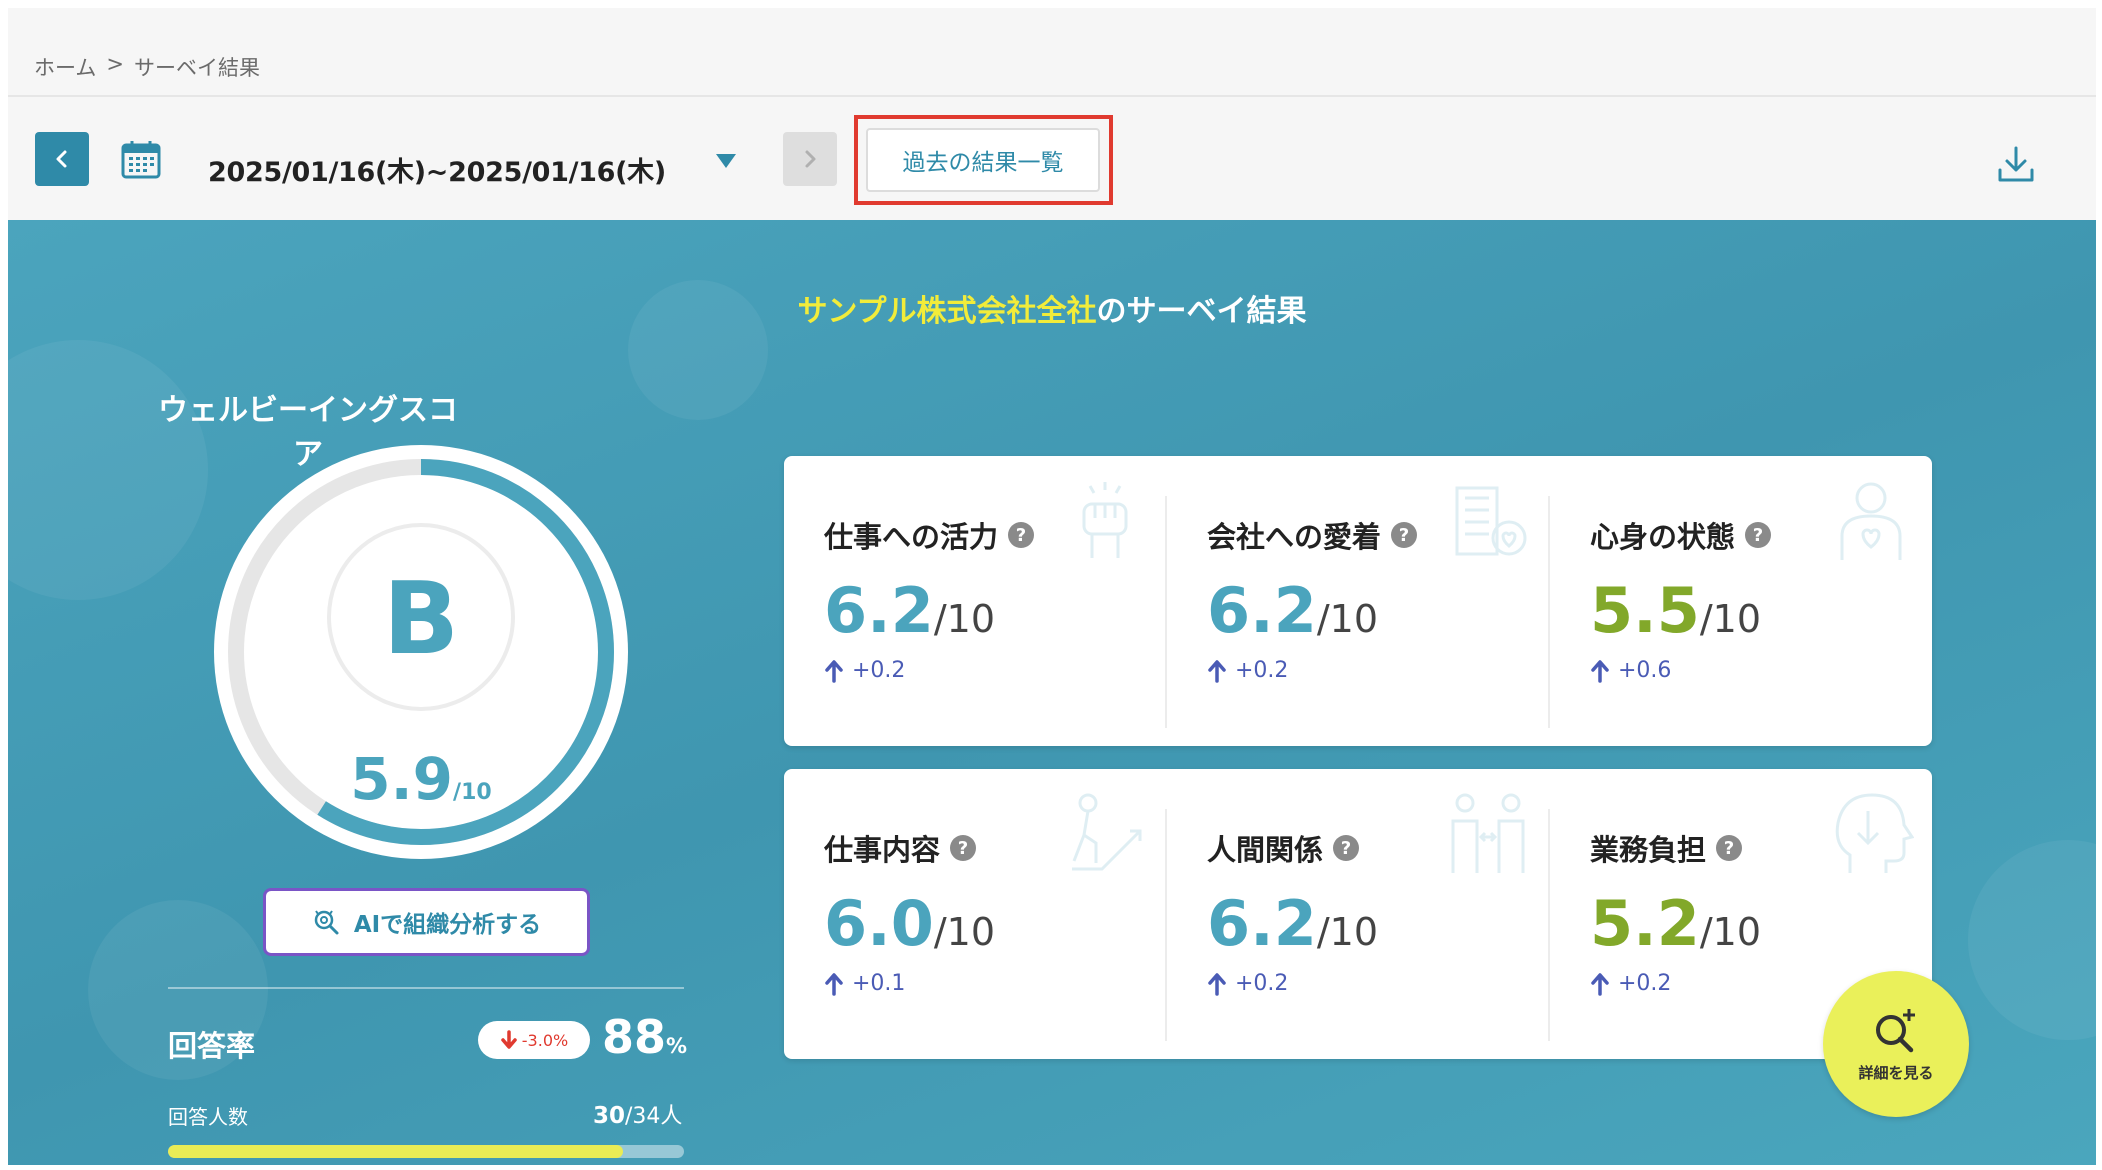 The height and width of the screenshot is (1170, 2102). I want to click on view-details-label: 詳細を見る, so click(1896, 1072).